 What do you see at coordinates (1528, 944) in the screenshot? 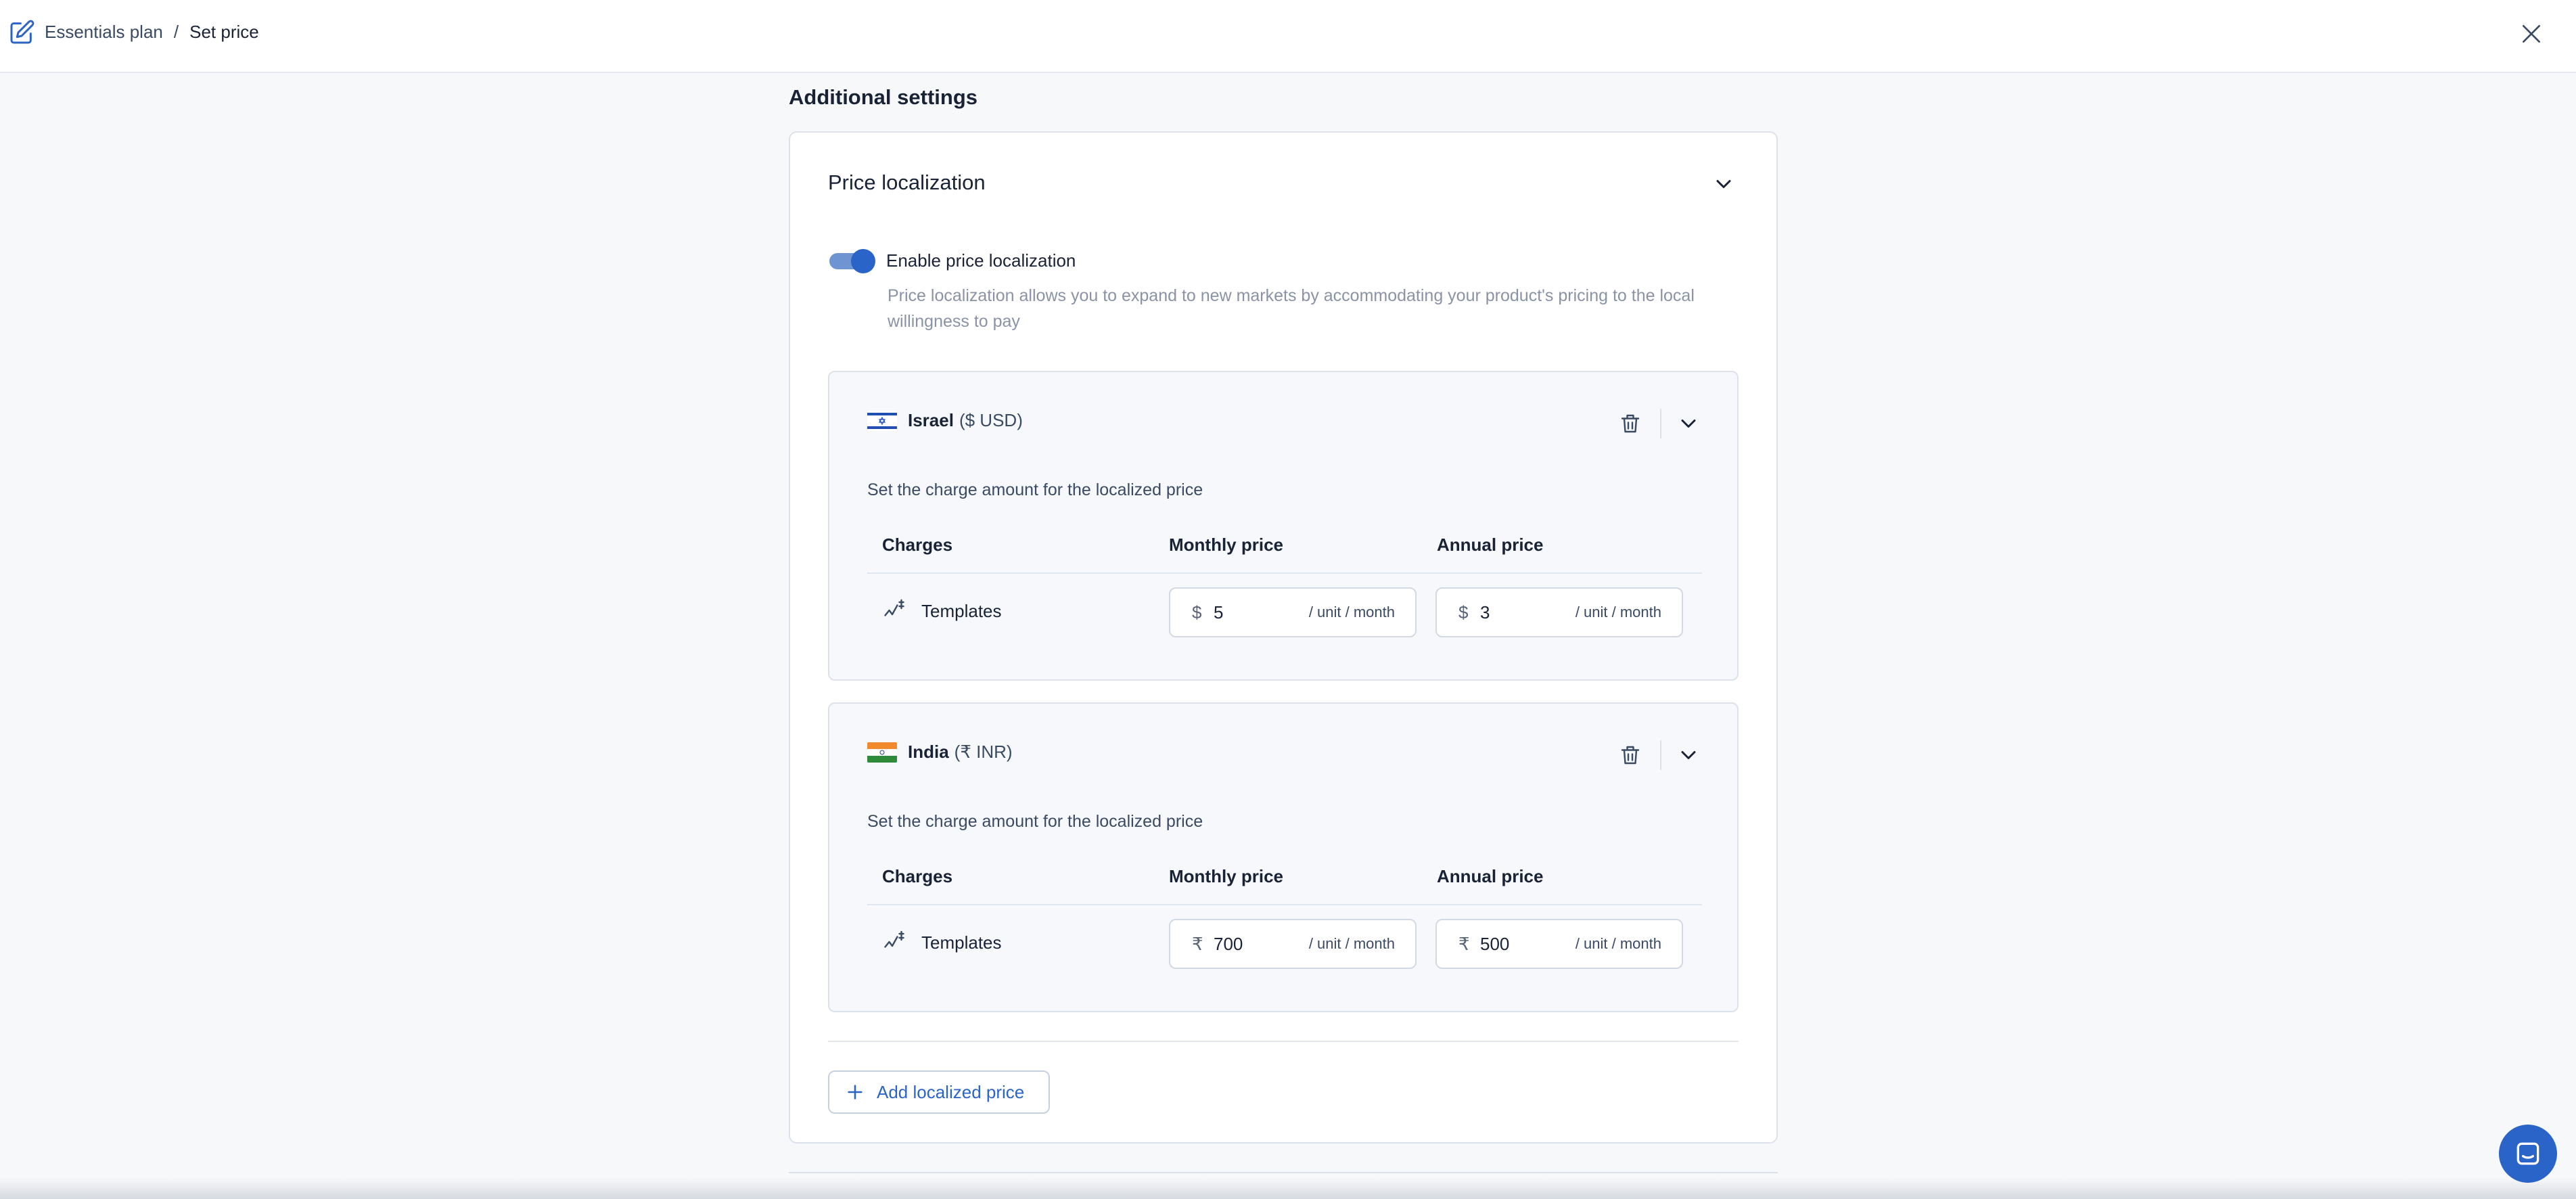
I see `price-value: 500` at bounding box center [1528, 944].